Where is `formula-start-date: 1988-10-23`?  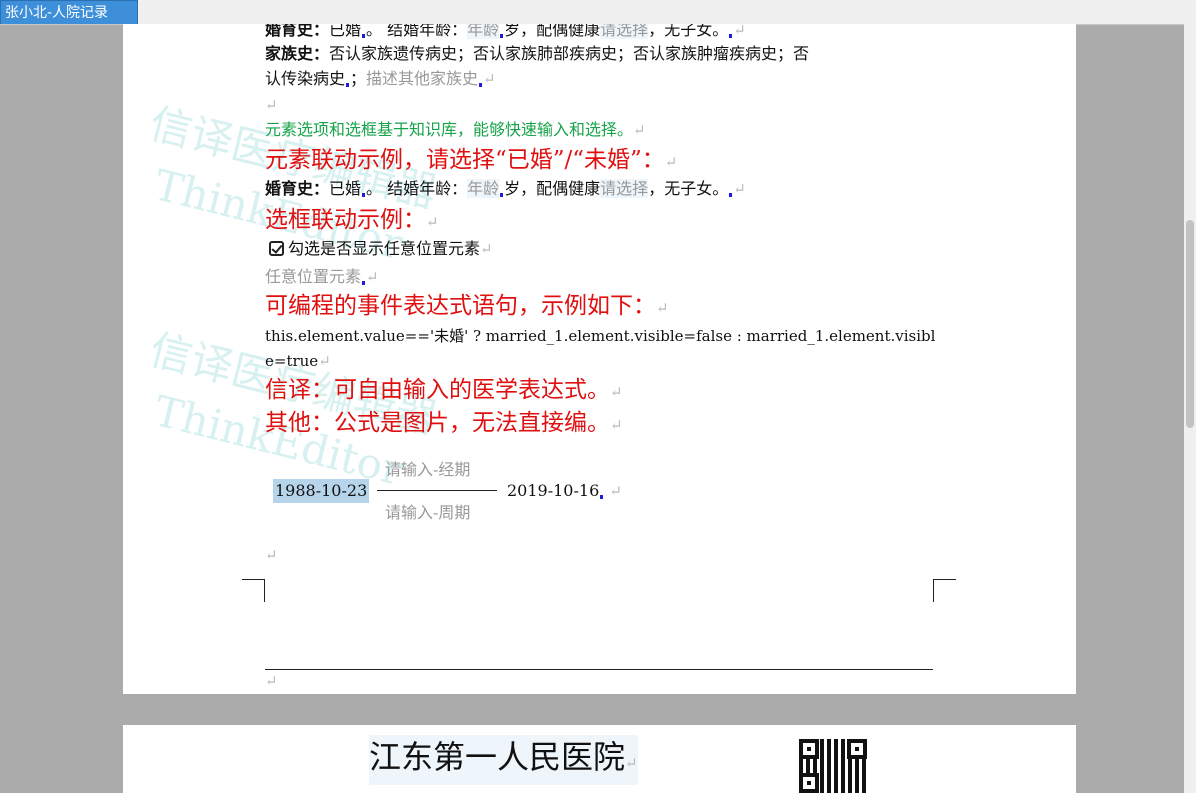
formula-start-date: 1988-10-23 is located at coordinates (321, 491).